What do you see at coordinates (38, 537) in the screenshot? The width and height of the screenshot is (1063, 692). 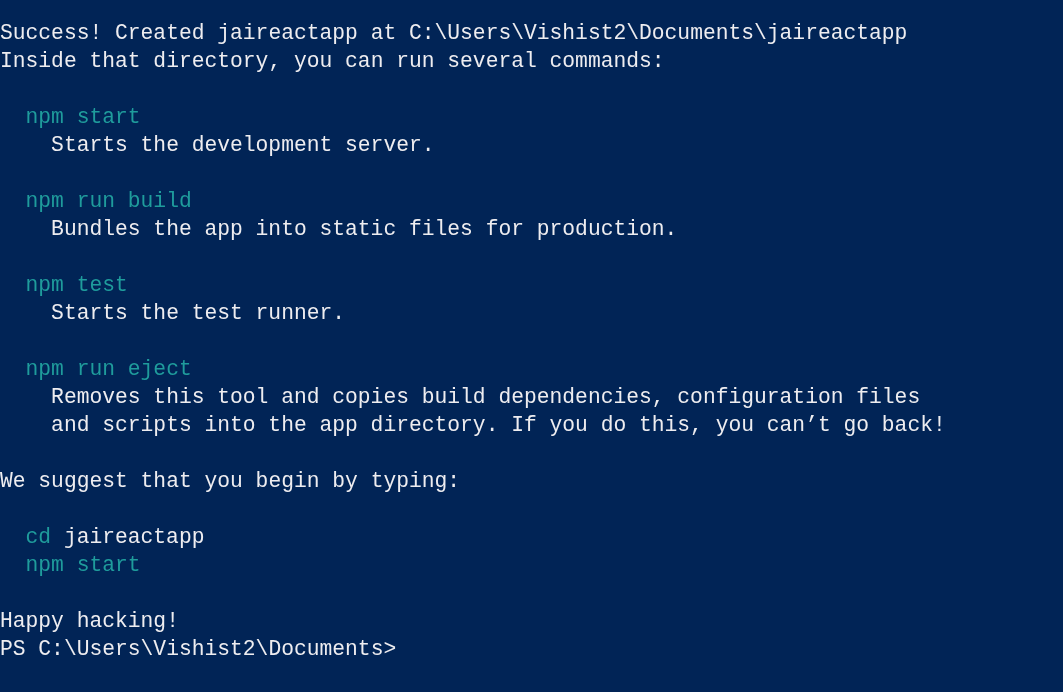 I see `command-text: cd` at bounding box center [38, 537].